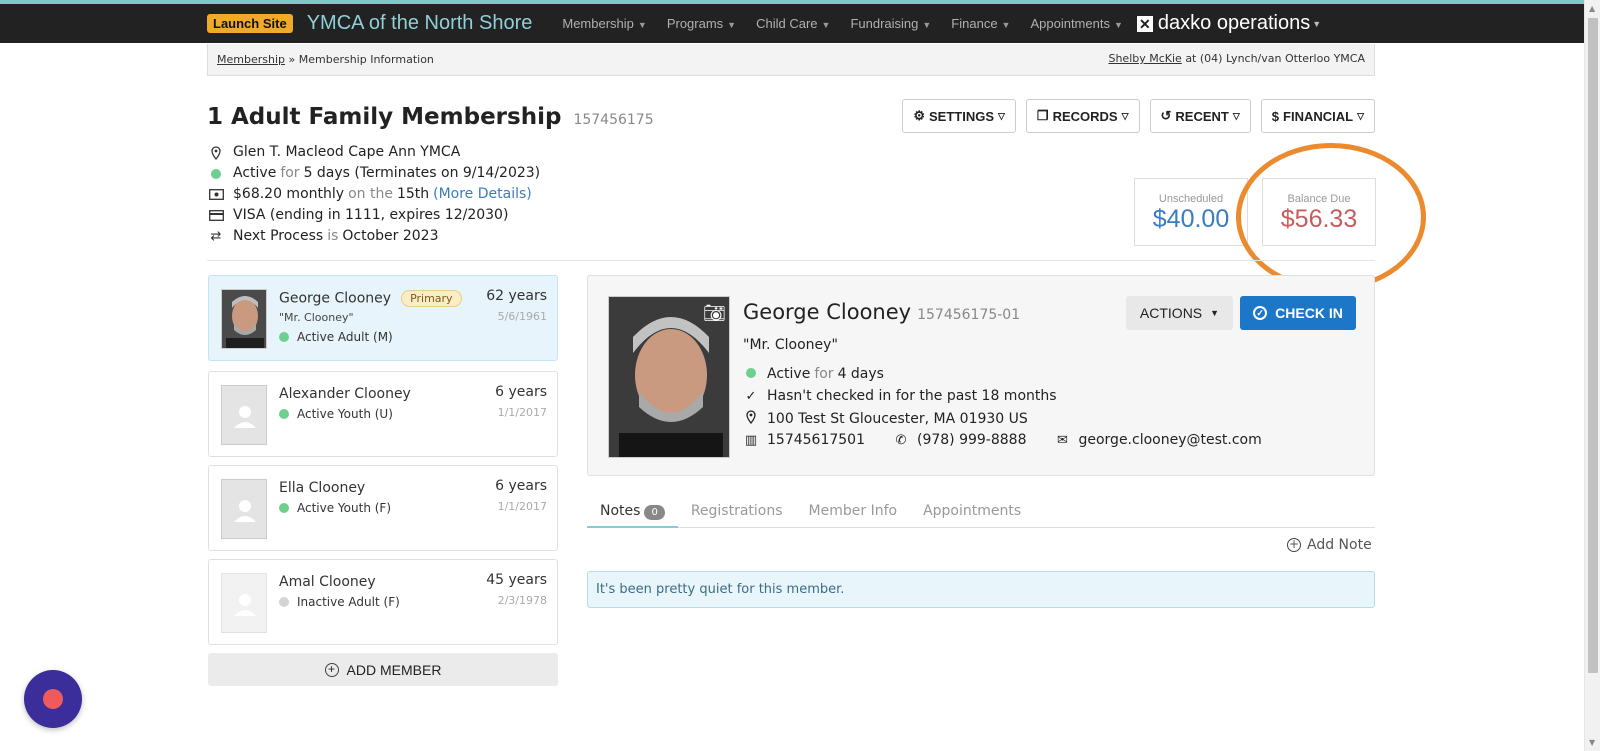 The image size is (1600, 751). What do you see at coordinates (901, 440) in the screenshot?
I see `phone-icon: ✆` at bounding box center [901, 440].